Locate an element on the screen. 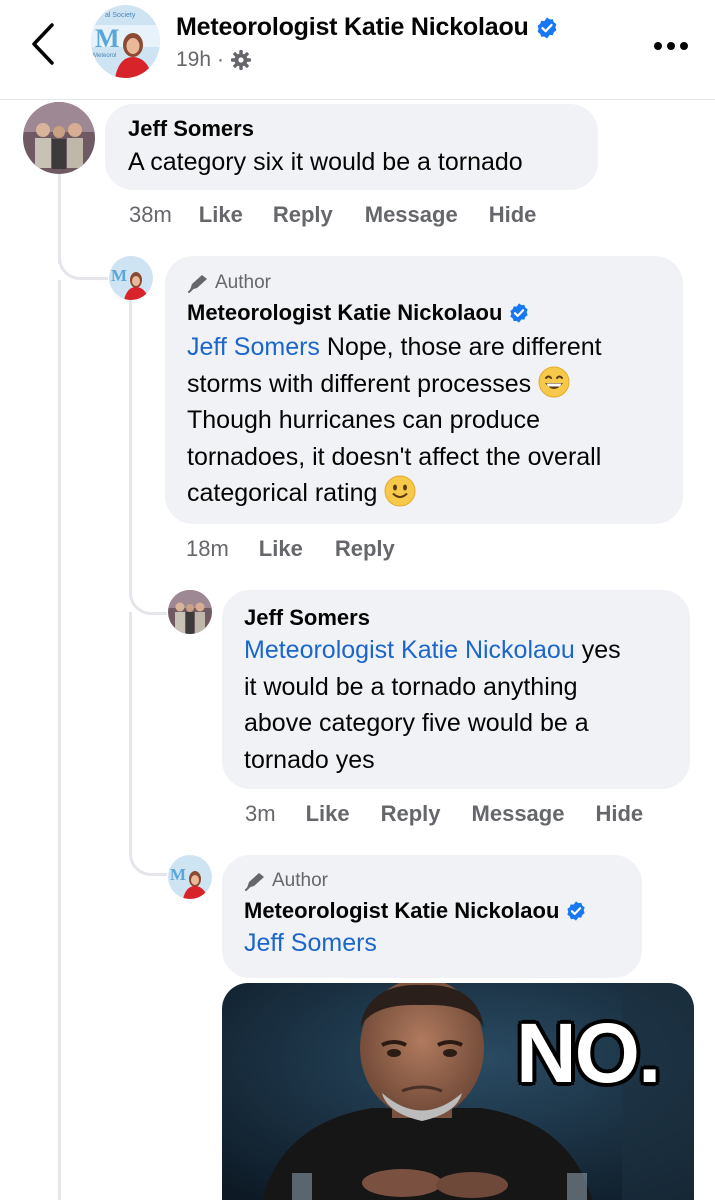 This screenshot has height=1200, width=715. avatar-logo-subtext2: Meteorol is located at coordinates (104, 56).